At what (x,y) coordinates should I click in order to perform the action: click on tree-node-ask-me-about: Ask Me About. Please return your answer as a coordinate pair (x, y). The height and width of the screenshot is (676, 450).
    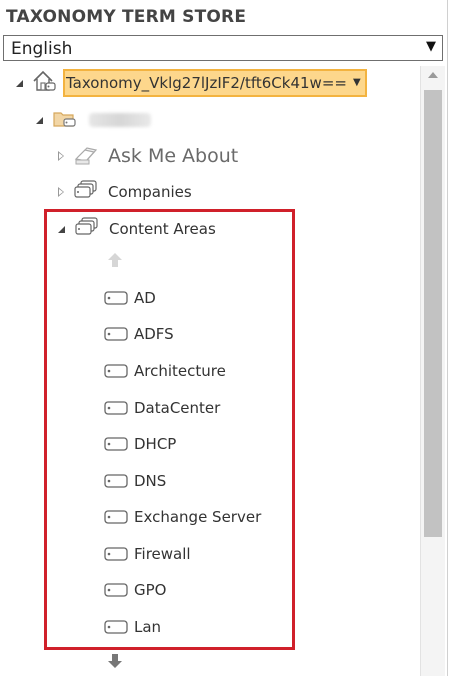
    Looking at the image, I should click on (148, 156).